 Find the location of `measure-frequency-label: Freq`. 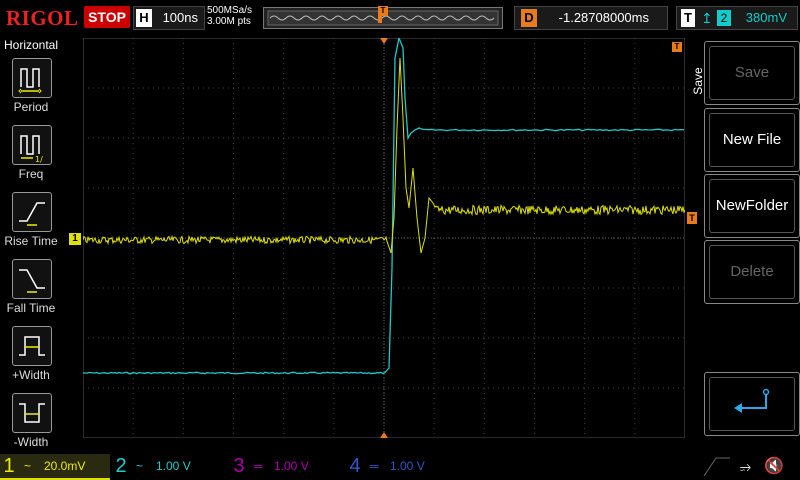

measure-frequency-label: Freq is located at coordinates (31, 174).